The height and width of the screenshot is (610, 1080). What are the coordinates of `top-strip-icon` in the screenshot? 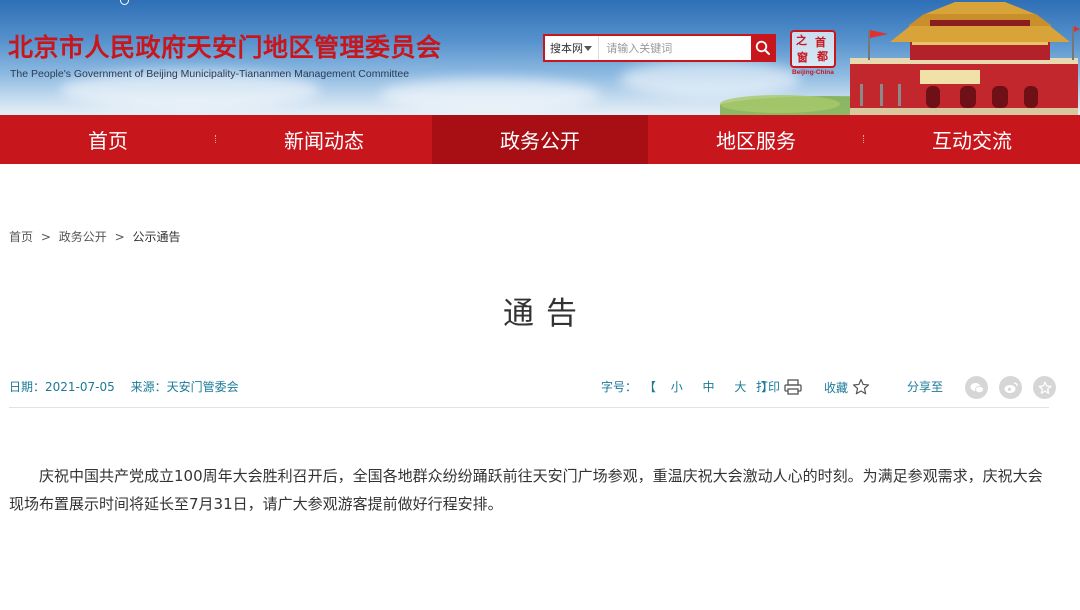 It's located at (124, 2).